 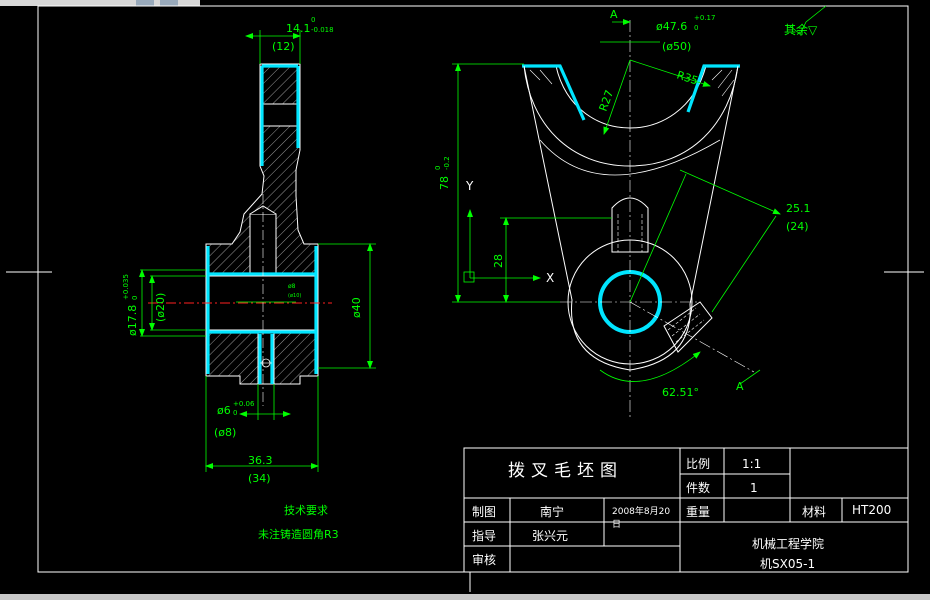 I want to click on dim-width-top-ref: (12), so click(x=283, y=46).